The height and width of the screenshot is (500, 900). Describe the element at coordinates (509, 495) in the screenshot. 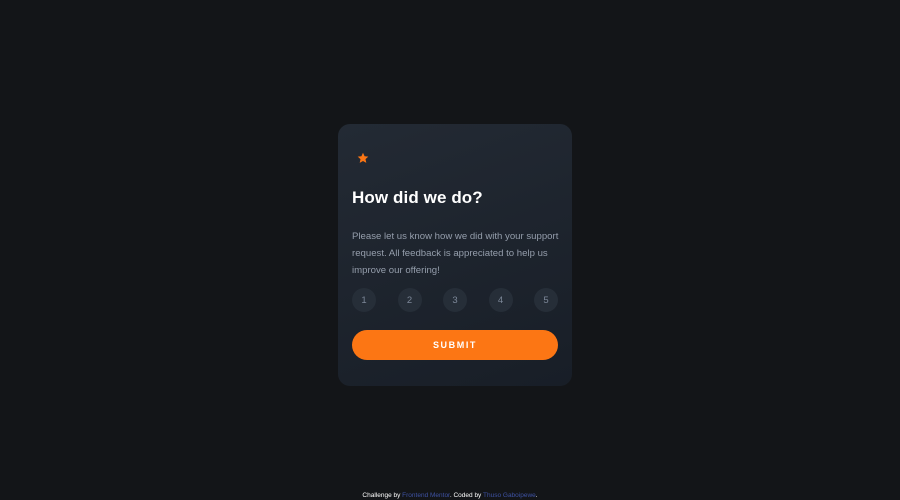

I see `coder-link: Thuso Gaboipewe` at that location.